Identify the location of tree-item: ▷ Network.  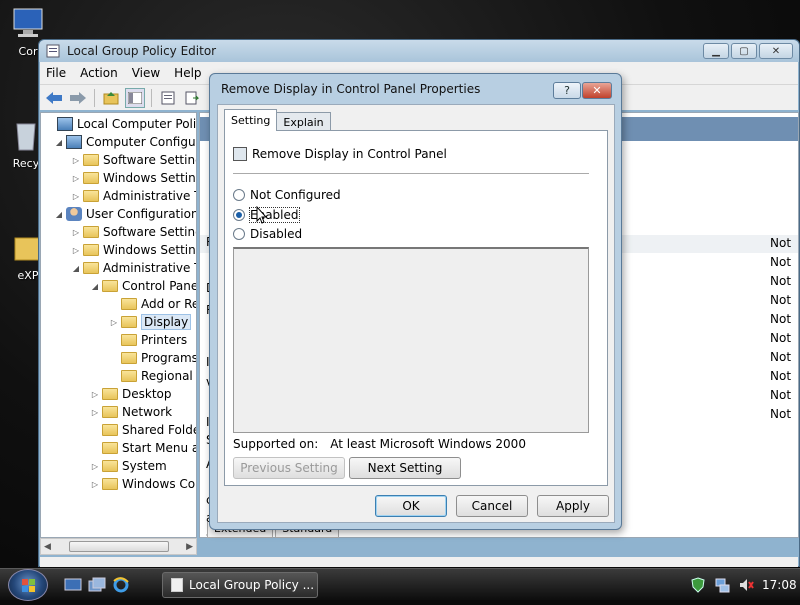
(131, 412).